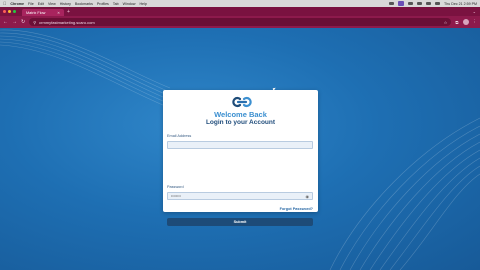  I want to click on forward-icon: →, so click(14, 22).